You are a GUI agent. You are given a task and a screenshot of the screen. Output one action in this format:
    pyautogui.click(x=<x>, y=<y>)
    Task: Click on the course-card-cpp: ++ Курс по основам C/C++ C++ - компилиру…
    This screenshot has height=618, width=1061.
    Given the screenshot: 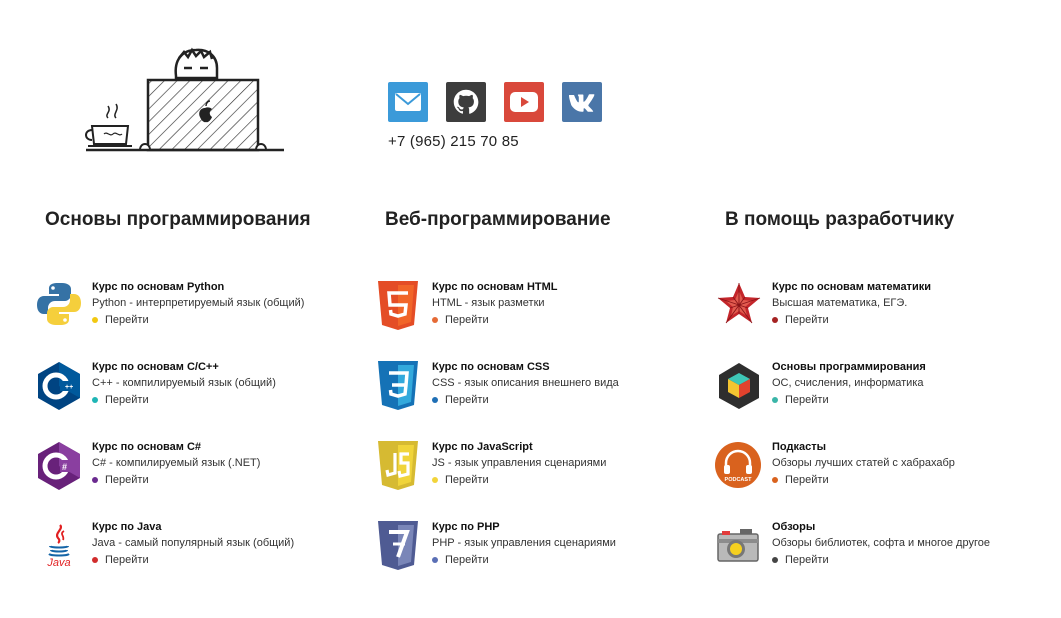 What is the action you would take?
    pyautogui.click(x=186, y=389)
    